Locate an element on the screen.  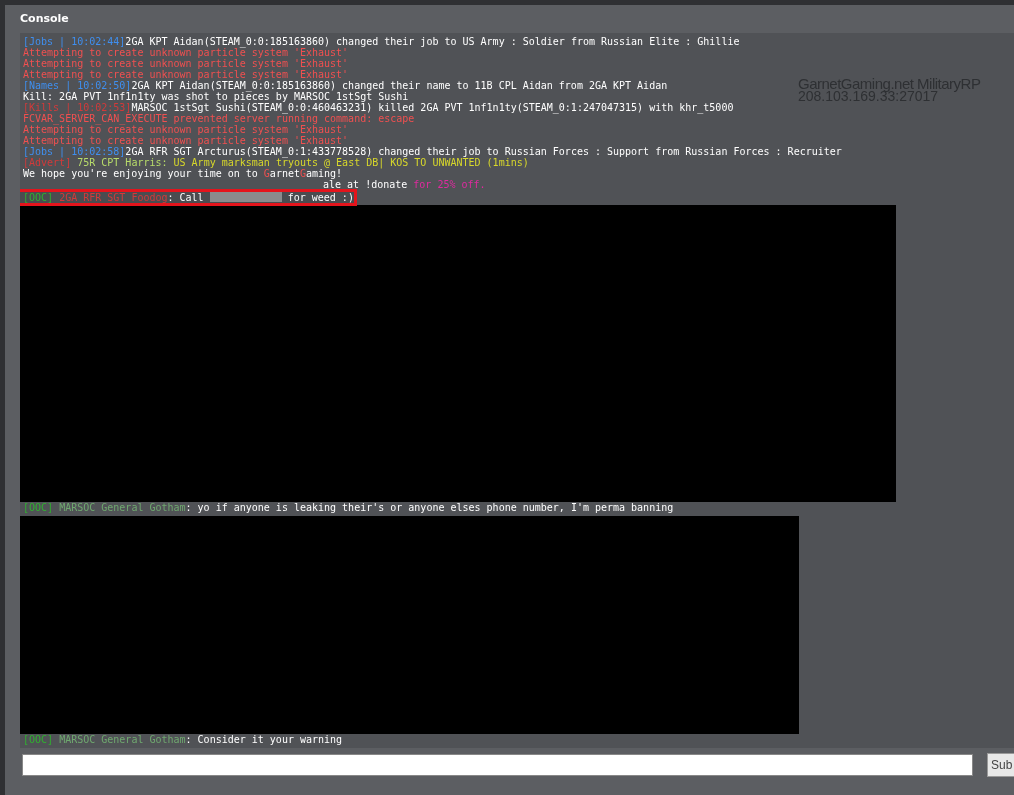
command-input-field is located at coordinates (497, 765).